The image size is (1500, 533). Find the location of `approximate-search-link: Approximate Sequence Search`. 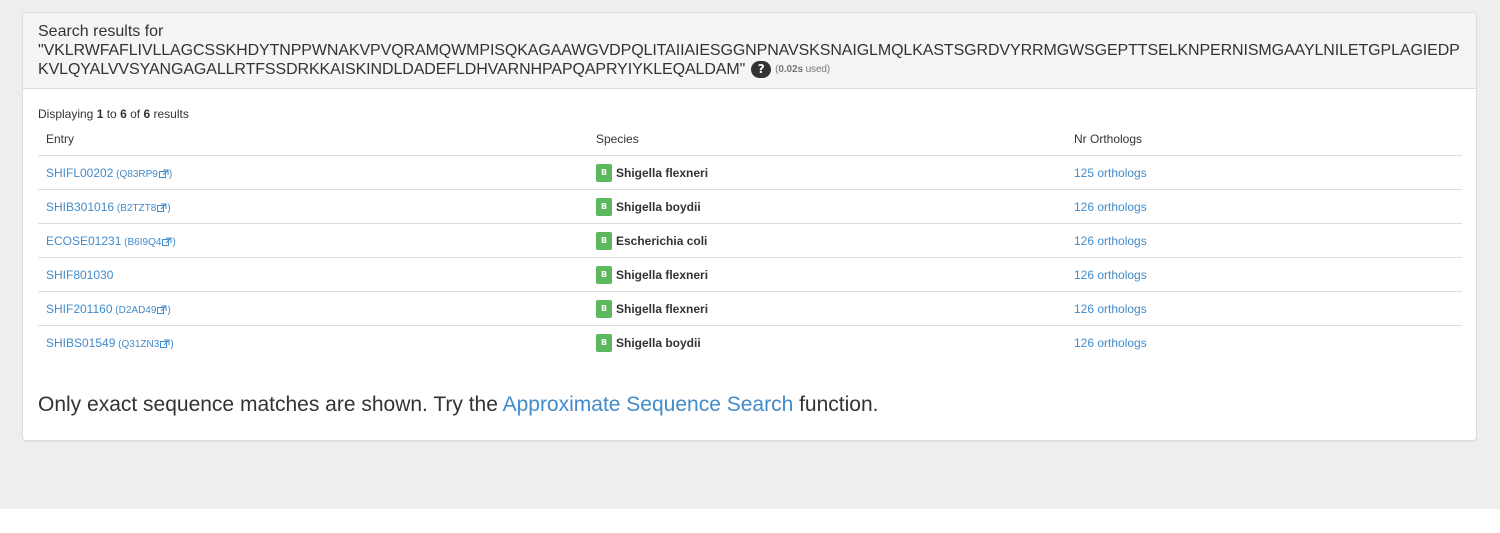

approximate-search-link: Approximate Sequence Search is located at coordinates (648, 404).